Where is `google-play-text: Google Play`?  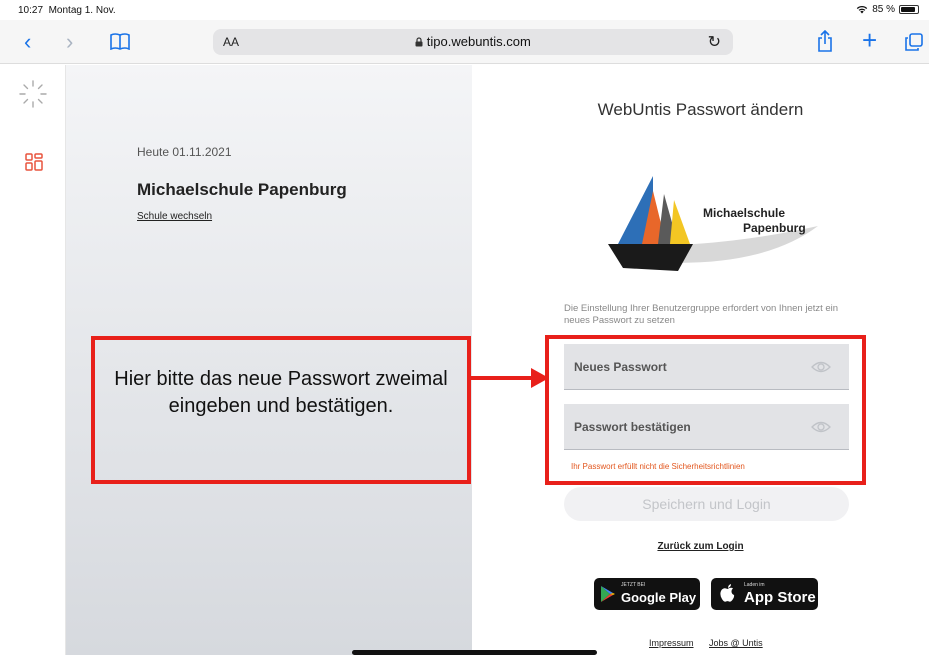
google-play-text: Google Play is located at coordinates (659, 597).